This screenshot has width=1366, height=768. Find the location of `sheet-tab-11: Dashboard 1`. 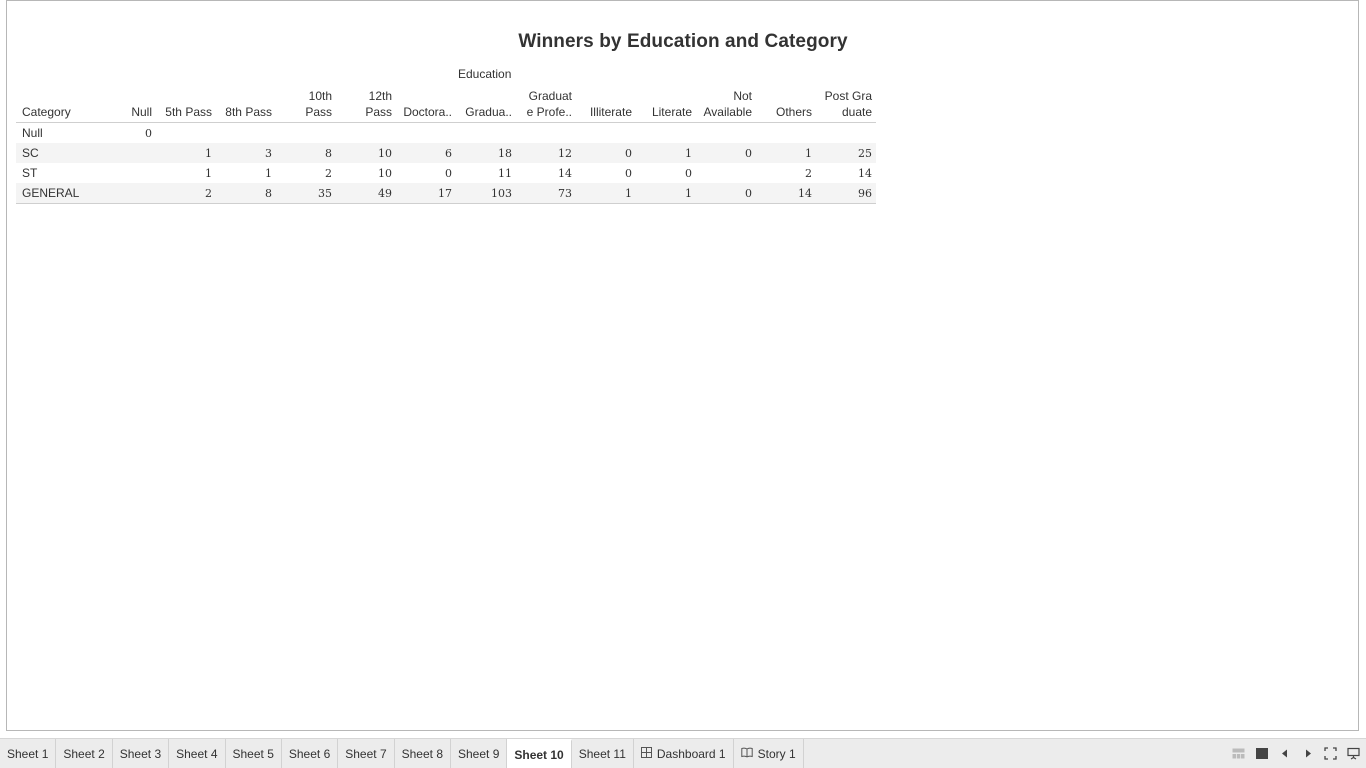

sheet-tab-11: Dashboard 1 is located at coordinates (684, 753).